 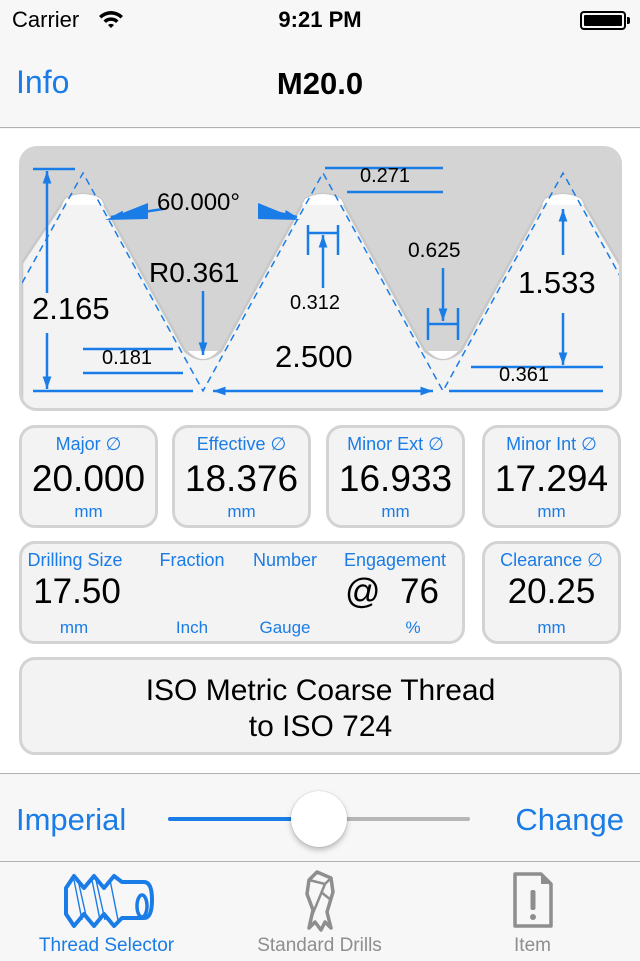 What do you see at coordinates (569, 820) in the screenshot?
I see `change-button: Change` at bounding box center [569, 820].